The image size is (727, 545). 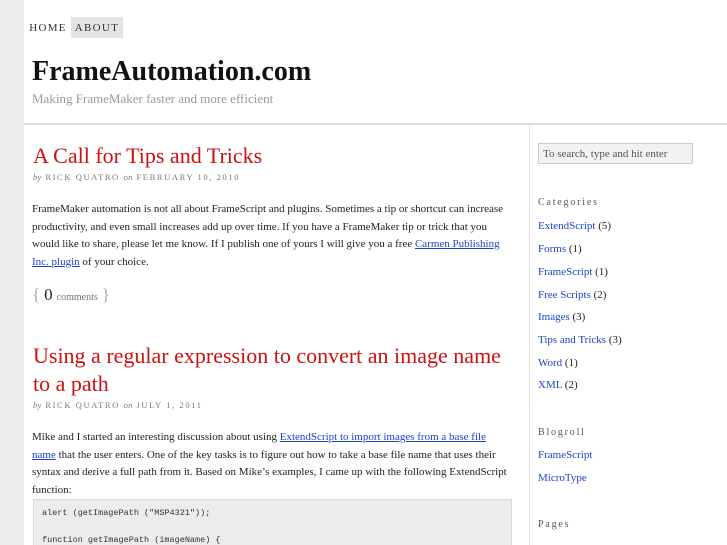 What do you see at coordinates (550, 363) in the screenshot?
I see `category-name: Word` at bounding box center [550, 363].